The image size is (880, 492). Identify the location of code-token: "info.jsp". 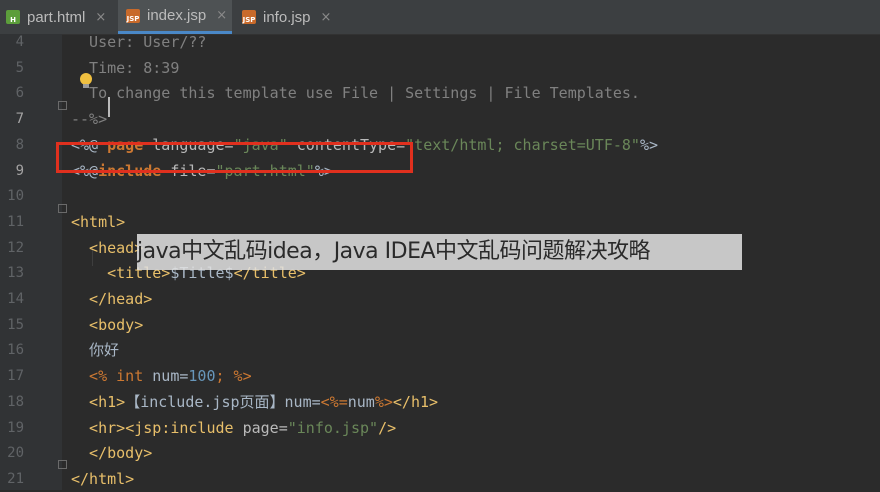
(333, 427).